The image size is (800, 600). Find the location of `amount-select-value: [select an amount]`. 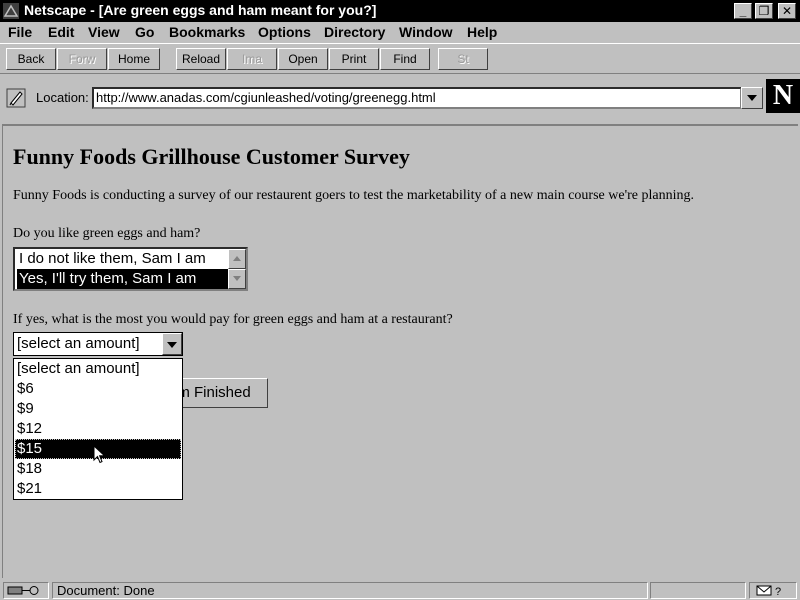

amount-select-value: [select an amount] is located at coordinates (78, 343).